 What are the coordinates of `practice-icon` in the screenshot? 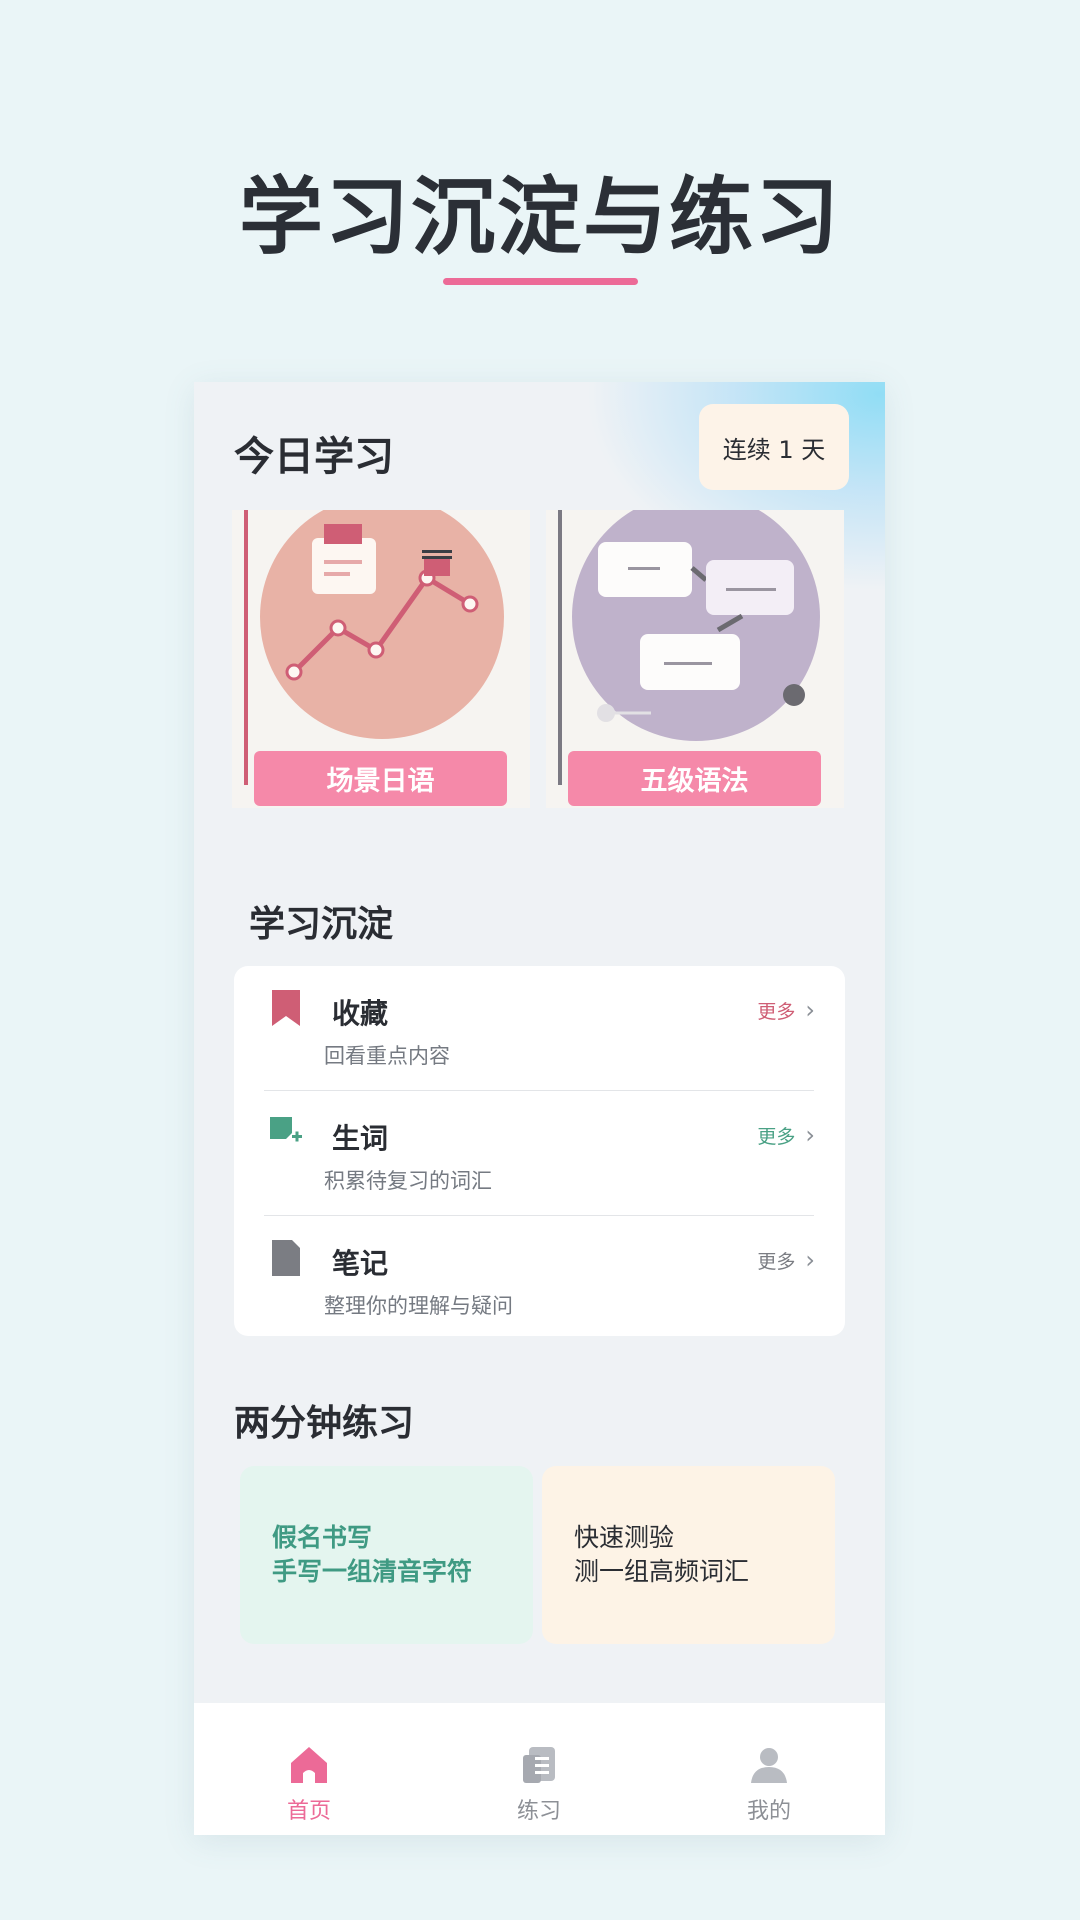 It's located at (539, 1765).